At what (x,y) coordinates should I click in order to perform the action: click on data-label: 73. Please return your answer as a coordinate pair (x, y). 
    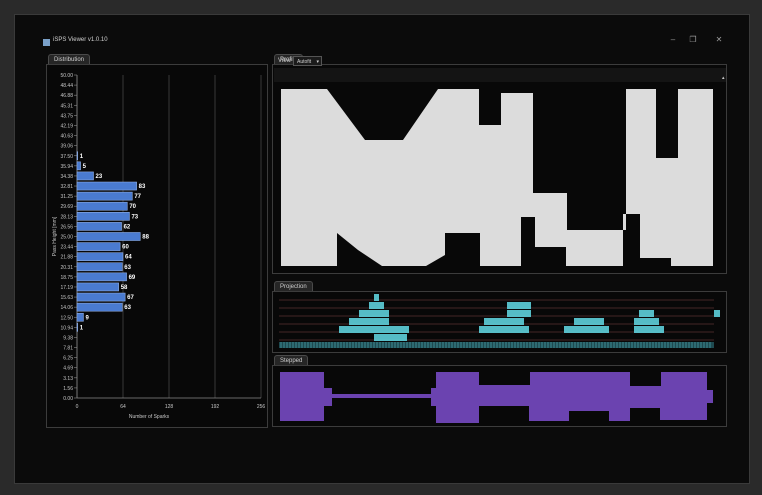
    Looking at the image, I should click on (134, 217).